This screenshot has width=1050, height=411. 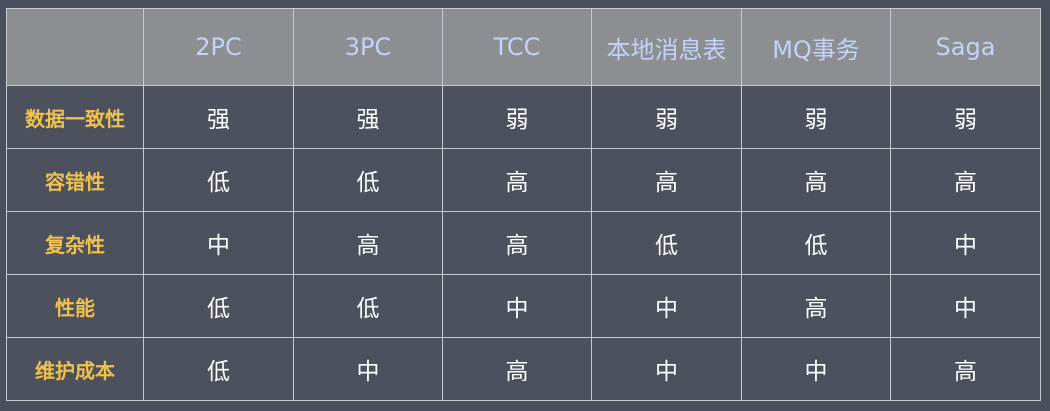 I want to click on column-header-local-message-table: 本地消息表, so click(x=666, y=47).